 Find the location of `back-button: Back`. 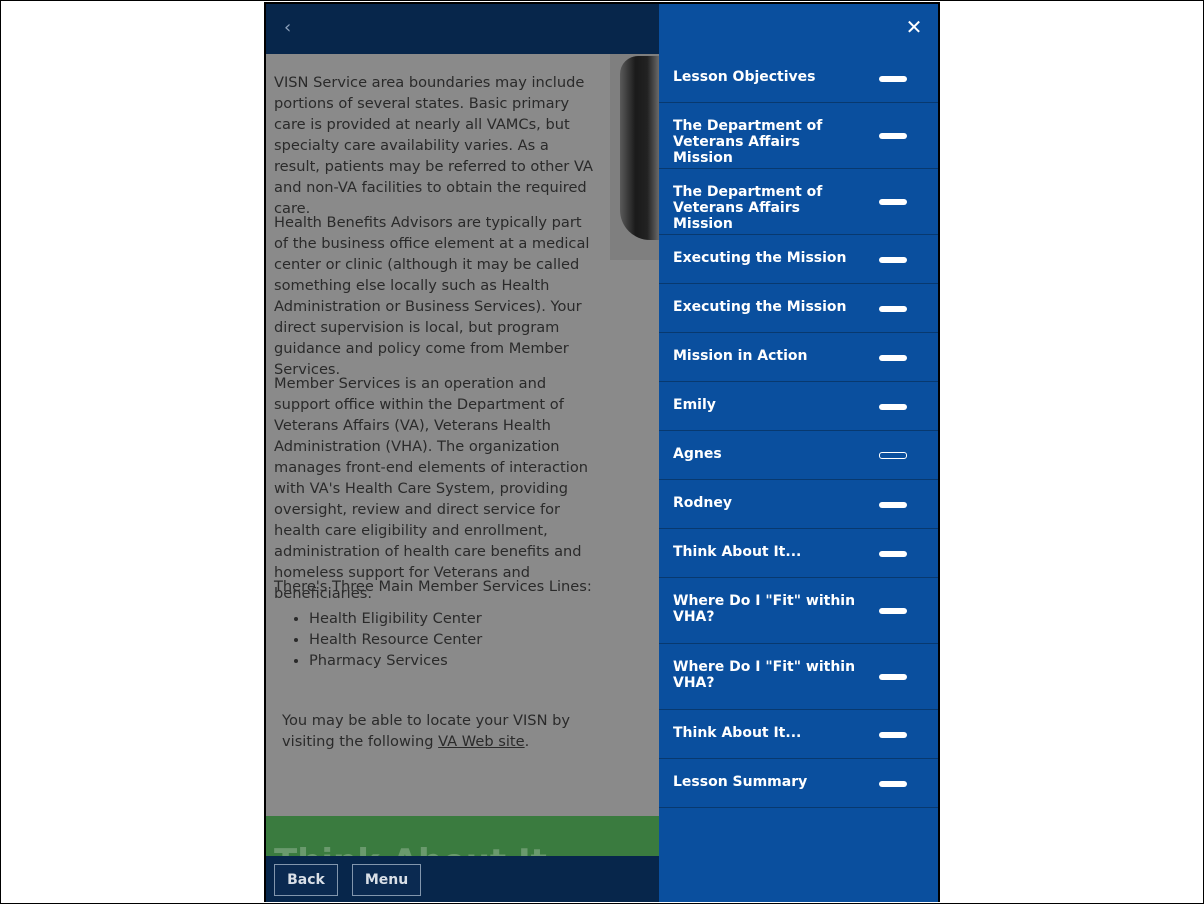

back-button: Back is located at coordinates (306, 880).